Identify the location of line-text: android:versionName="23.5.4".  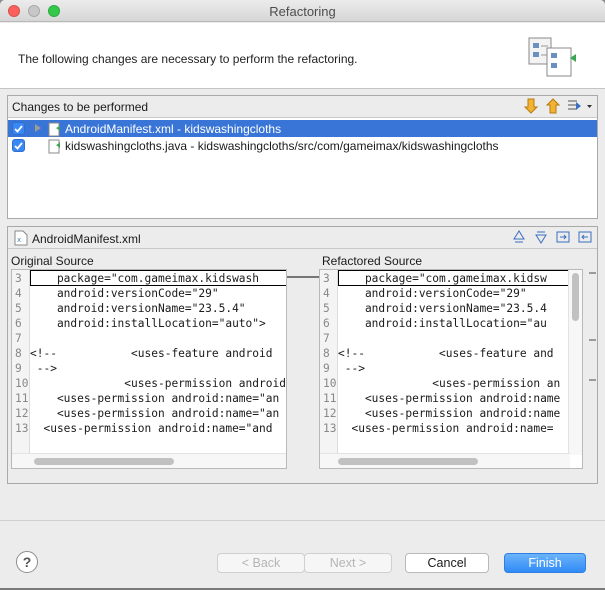
(138, 308).